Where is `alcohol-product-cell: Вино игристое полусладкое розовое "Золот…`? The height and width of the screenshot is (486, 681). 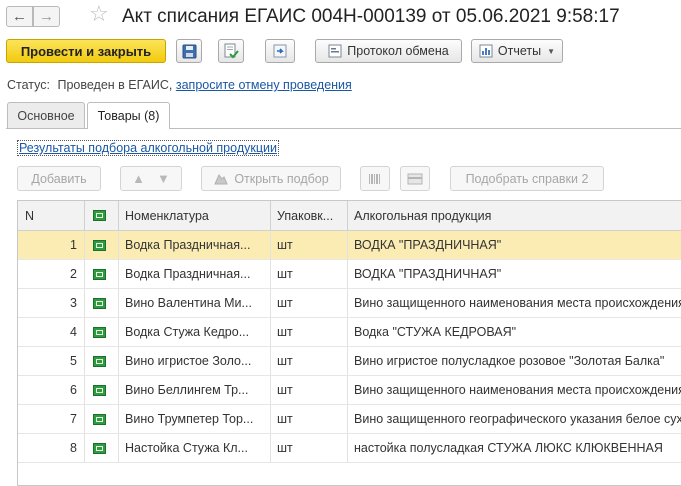 alcohol-product-cell: Вино игристое полусладкое розовое "Золот… is located at coordinates (514, 361).